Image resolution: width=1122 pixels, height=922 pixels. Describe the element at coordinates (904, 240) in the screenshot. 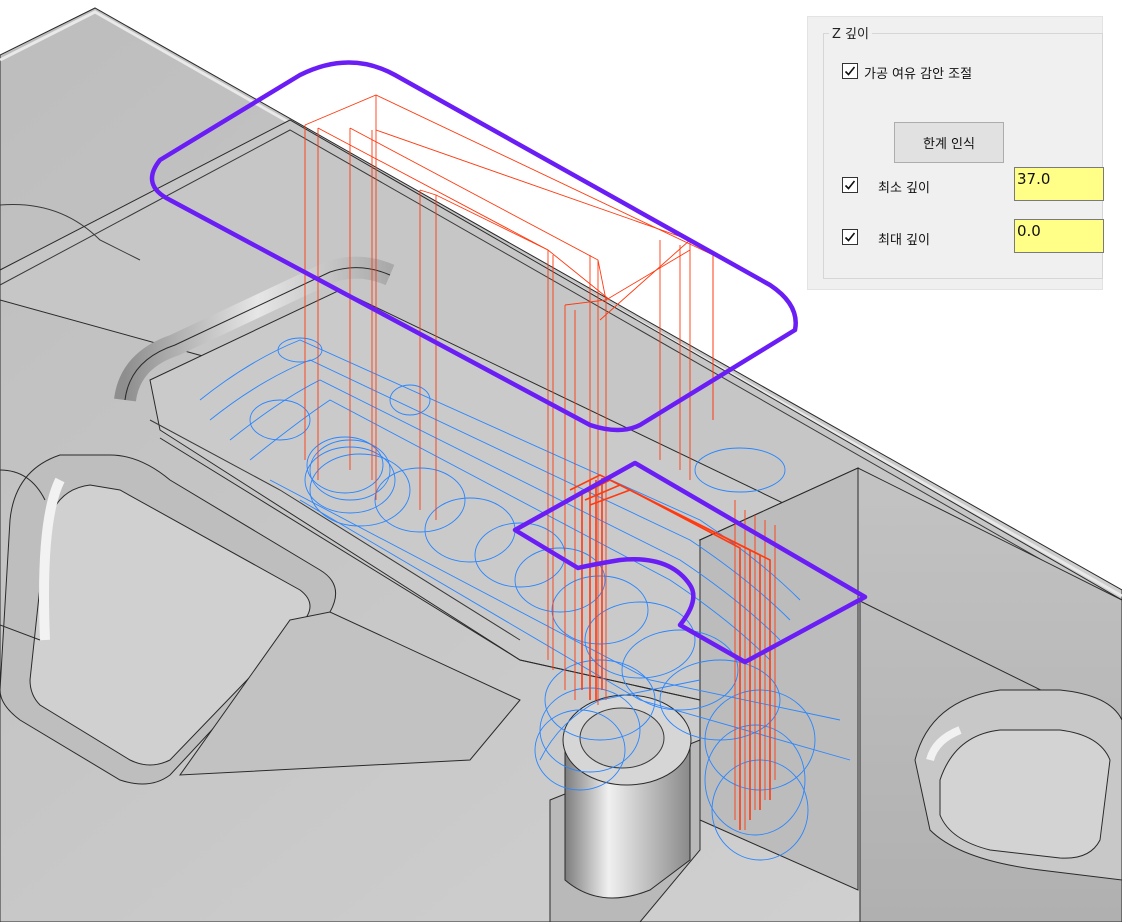

I see `max-depth-label: 최대 깊이` at that location.